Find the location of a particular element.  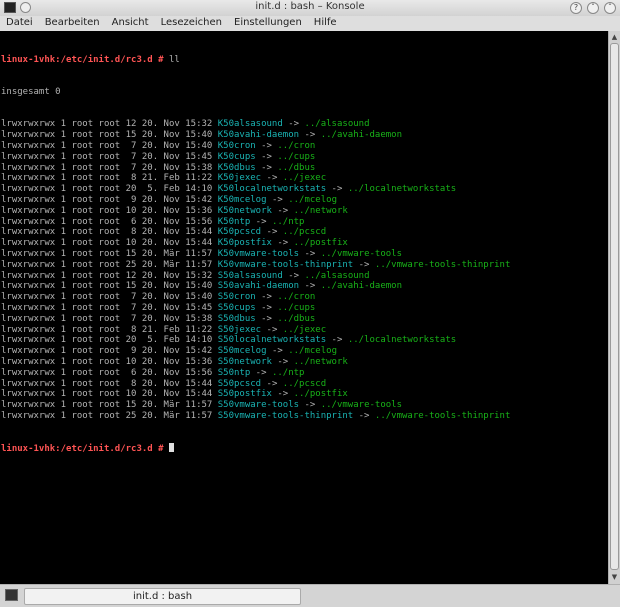

menu-ansicht: Ansicht is located at coordinates (130, 23).